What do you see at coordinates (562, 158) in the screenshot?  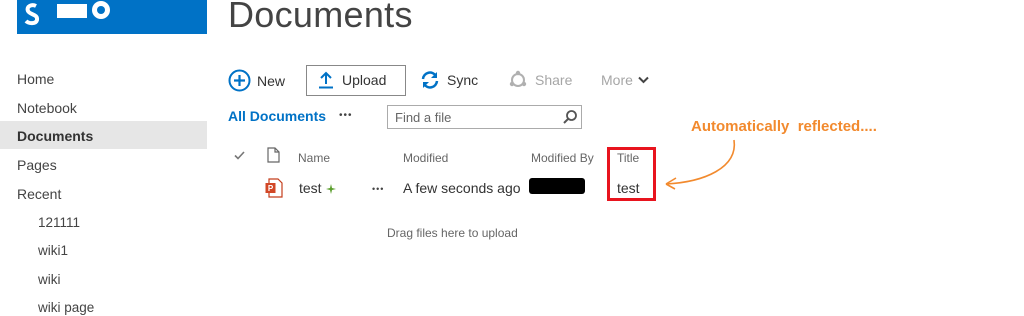 I see `column-header-modified-by: Modified By` at bounding box center [562, 158].